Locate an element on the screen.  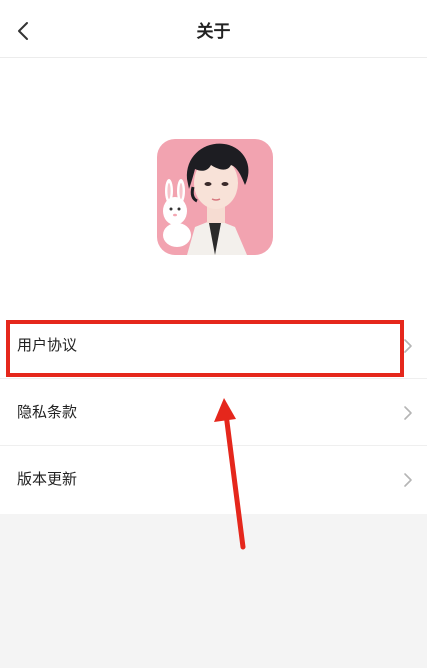
back-button is located at coordinates (24, 31).